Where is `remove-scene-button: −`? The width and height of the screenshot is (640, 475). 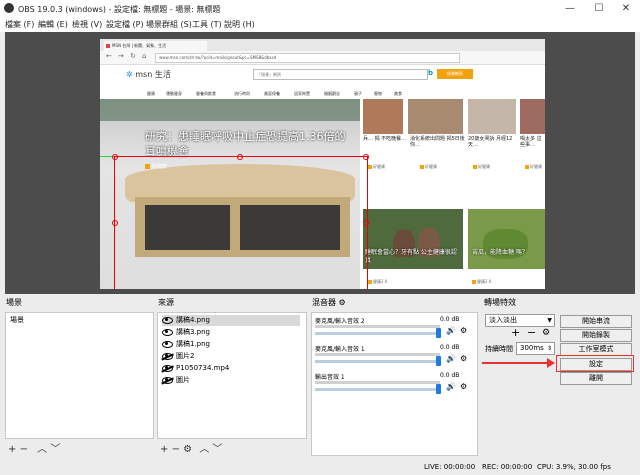 remove-scene-button: − is located at coordinates (24, 449).